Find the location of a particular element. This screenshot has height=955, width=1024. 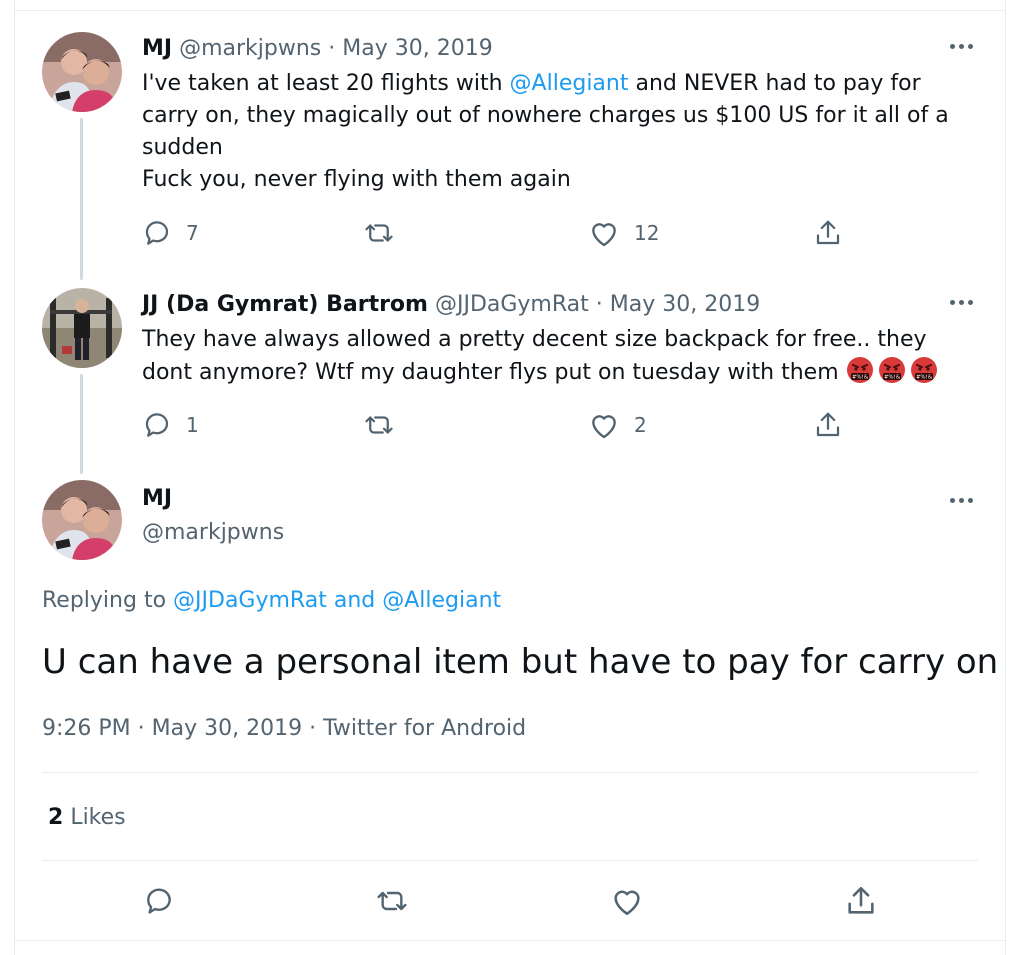

like-button: 12 is located at coordinates (623, 233).